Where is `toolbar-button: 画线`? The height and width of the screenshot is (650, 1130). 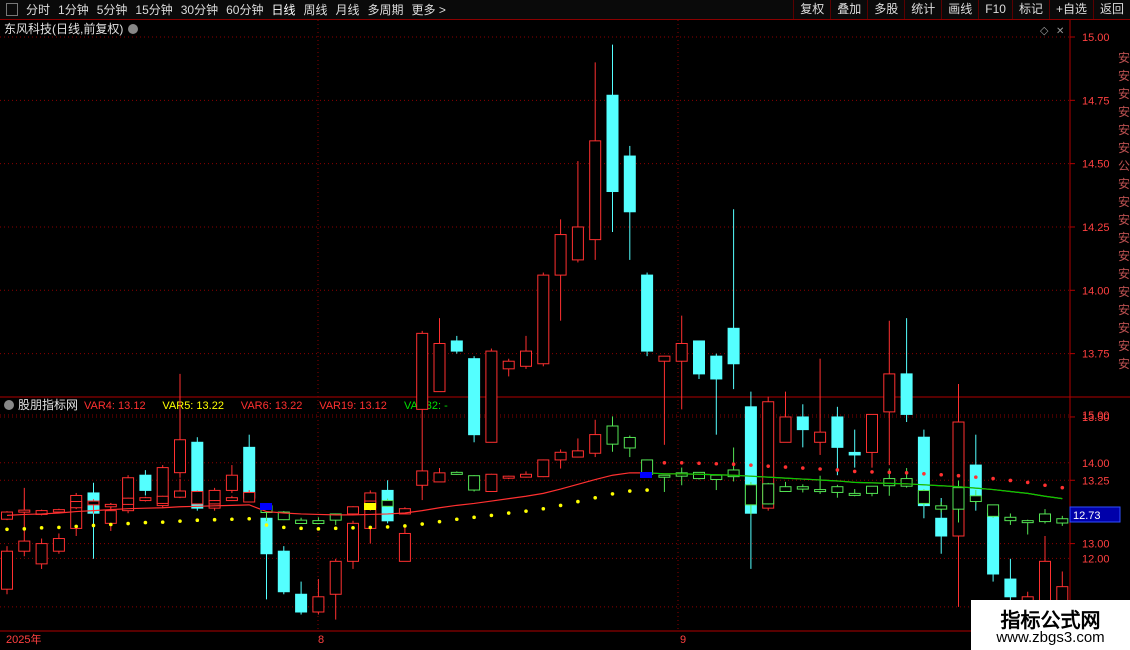
toolbar-button: 画线 is located at coordinates (959, 9).